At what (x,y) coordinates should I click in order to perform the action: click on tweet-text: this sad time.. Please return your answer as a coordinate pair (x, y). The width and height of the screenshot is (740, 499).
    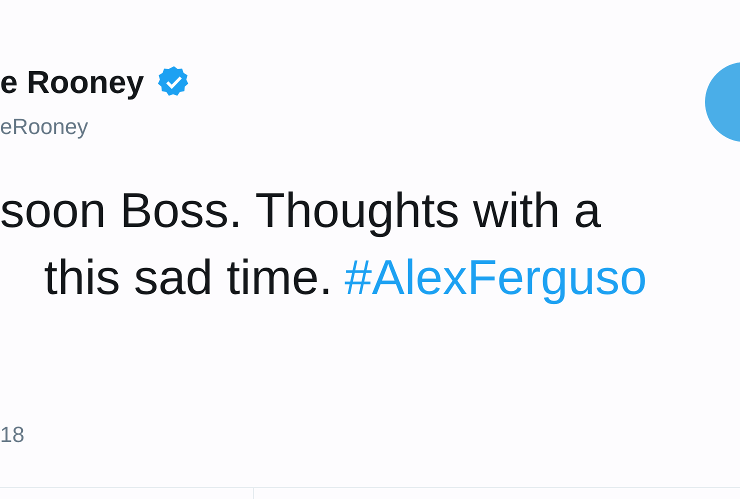
    Looking at the image, I should click on (188, 279).